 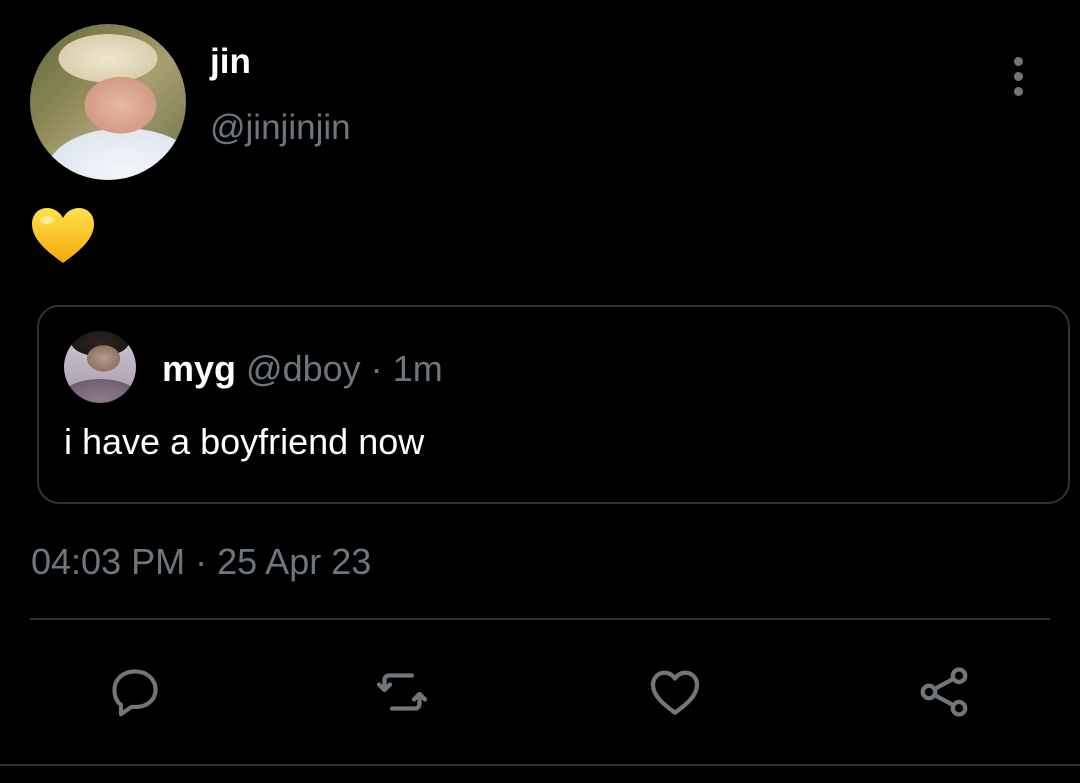 I want to click on quoted-tweet-text: i have a boyfriend now, so click(x=244, y=441).